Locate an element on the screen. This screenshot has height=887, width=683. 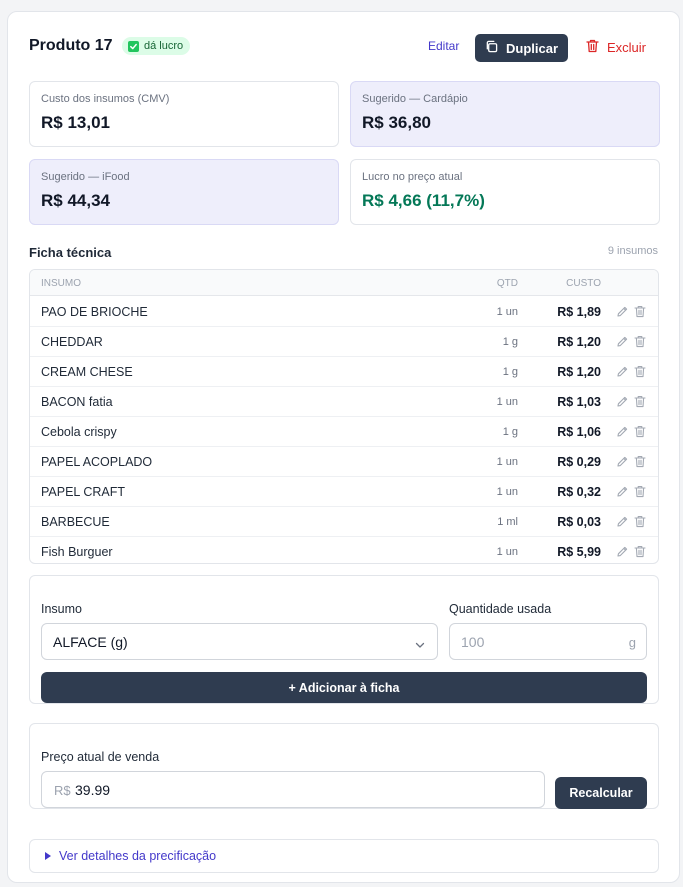
add-to-ficha-button: + Adicionar à ficha is located at coordinates (344, 687).